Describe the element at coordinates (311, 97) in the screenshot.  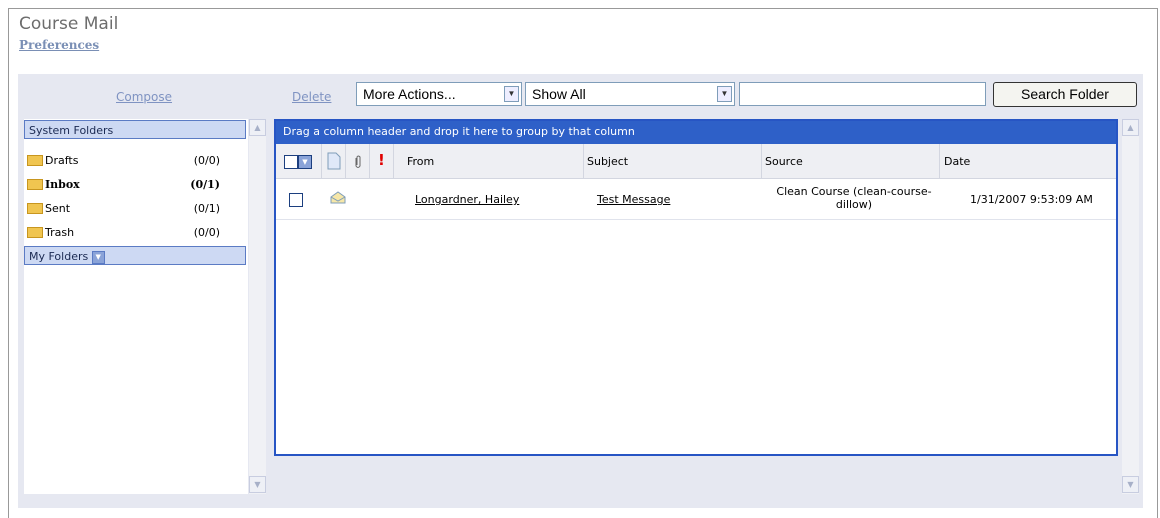
I see `delete-link: Delete` at that location.